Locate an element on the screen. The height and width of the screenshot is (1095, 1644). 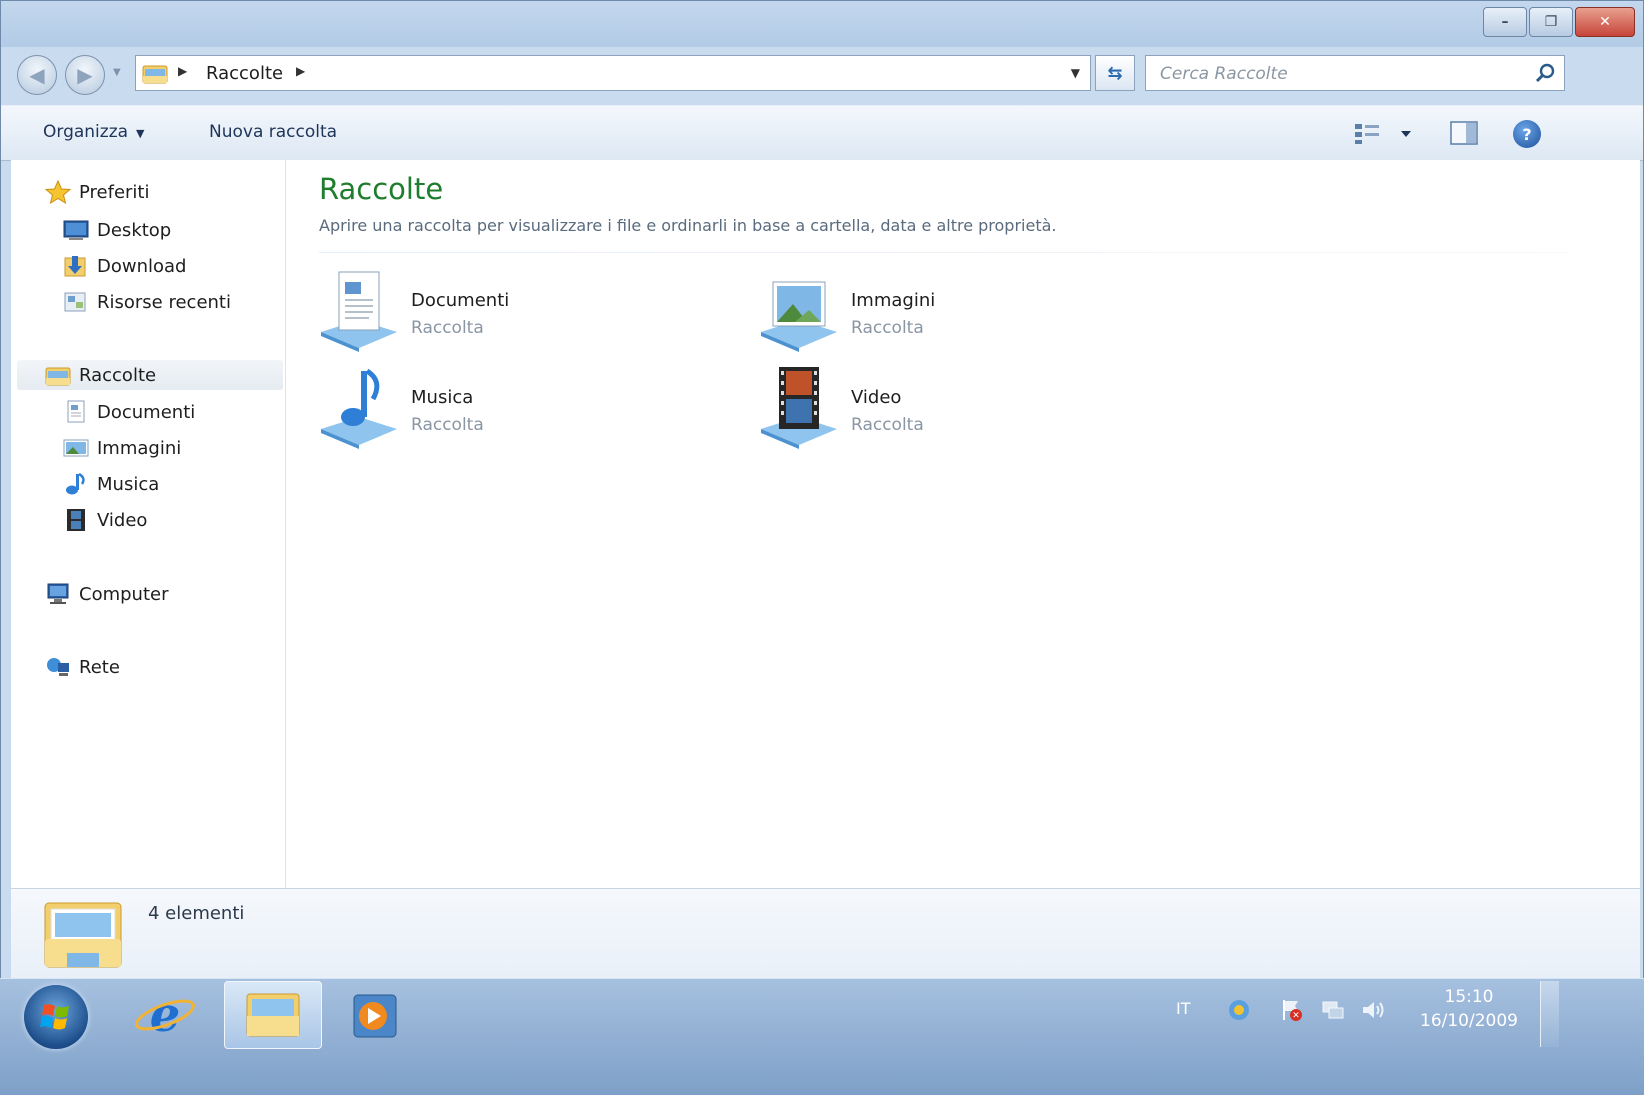
address-bar: ▶ Raccolte ▶ ▼ is located at coordinates (613, 73).